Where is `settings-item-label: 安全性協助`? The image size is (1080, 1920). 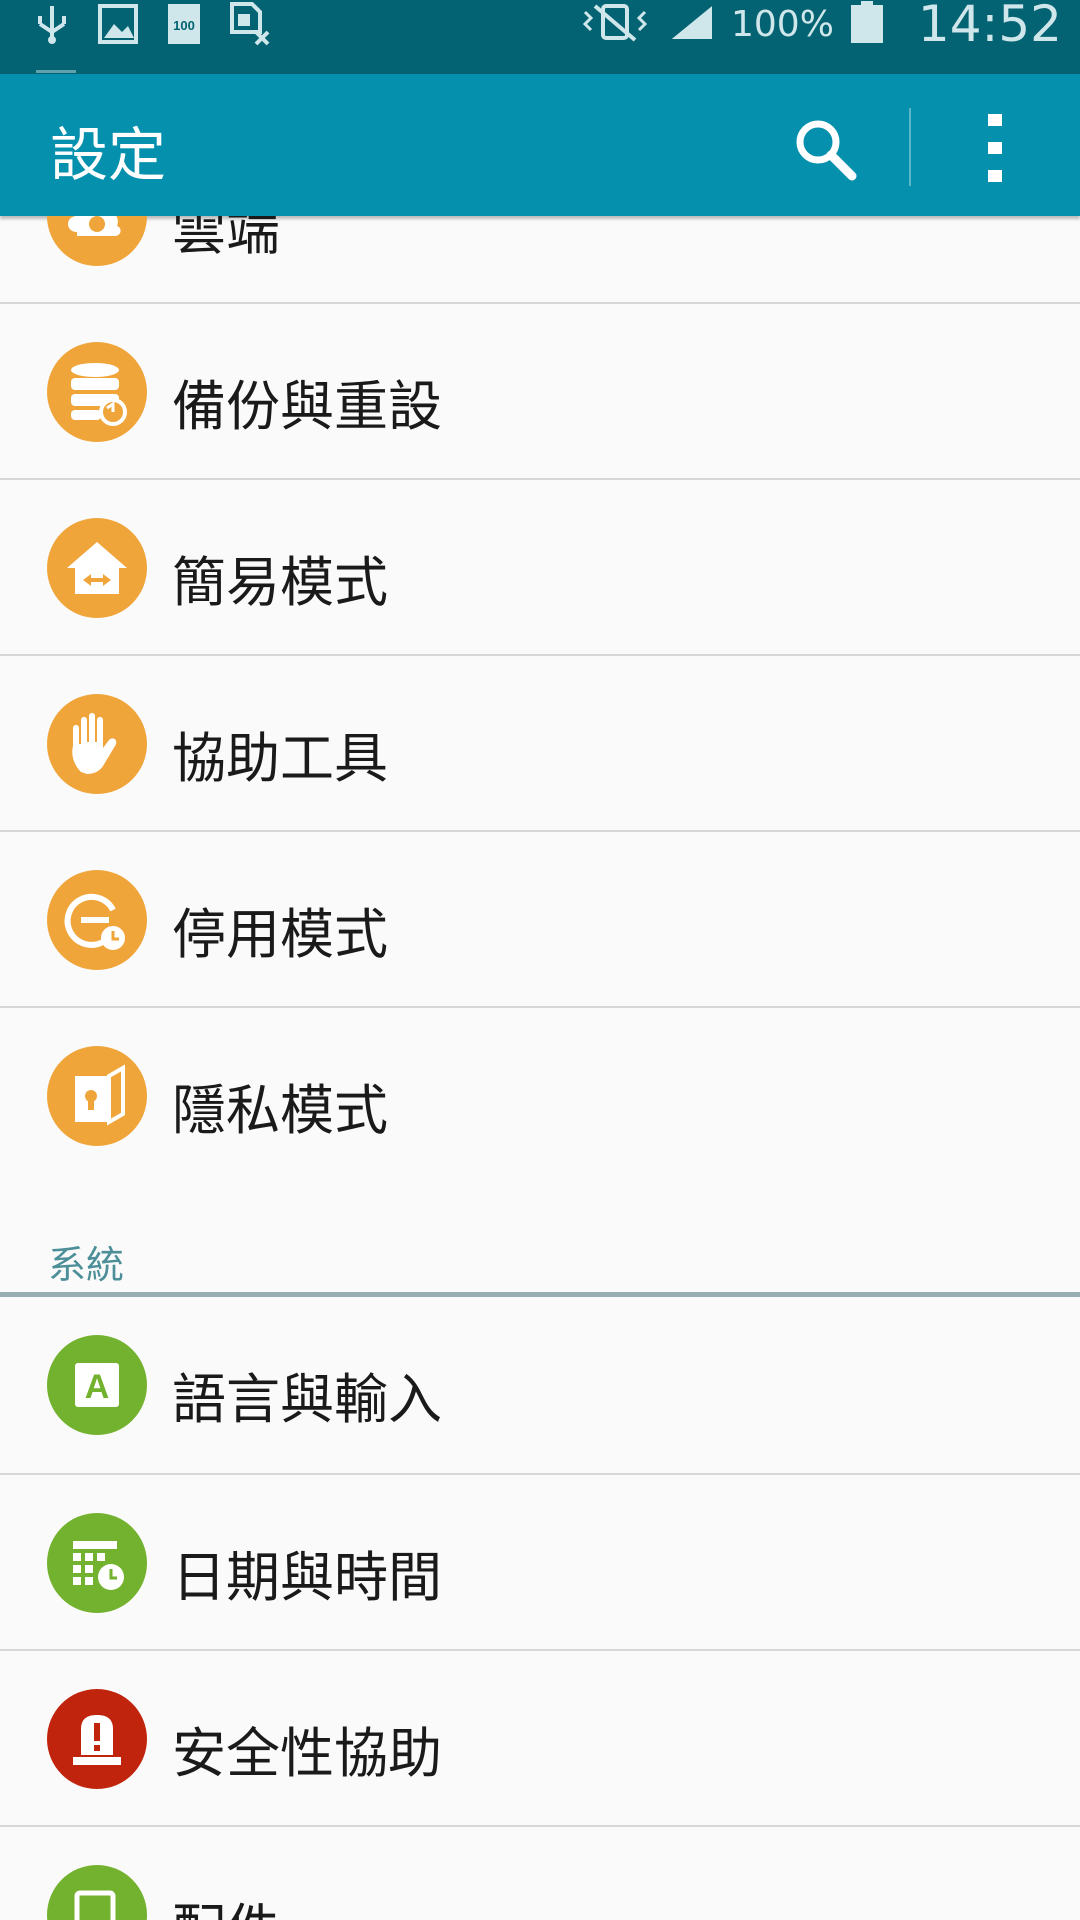 settings-item-label: 安全性協助 is located at coordinates (307, 1753).